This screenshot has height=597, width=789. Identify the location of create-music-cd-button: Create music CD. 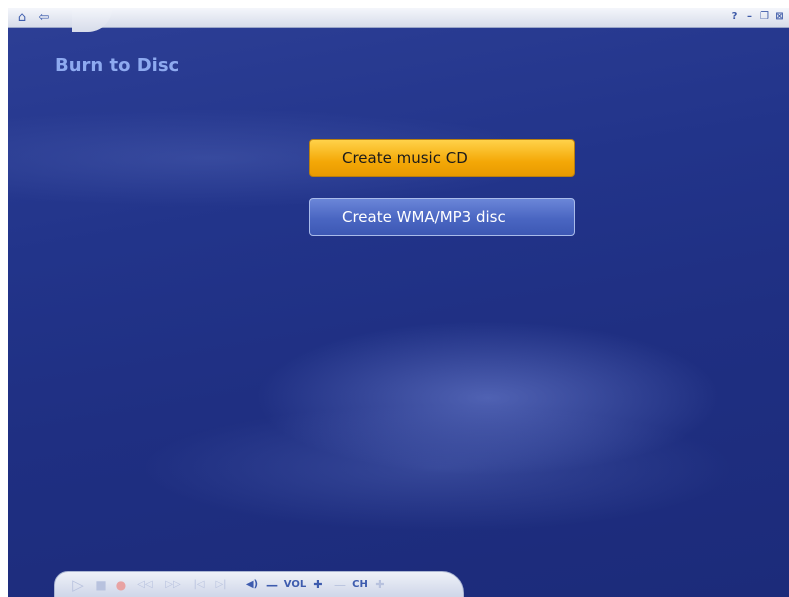
(442, 158).